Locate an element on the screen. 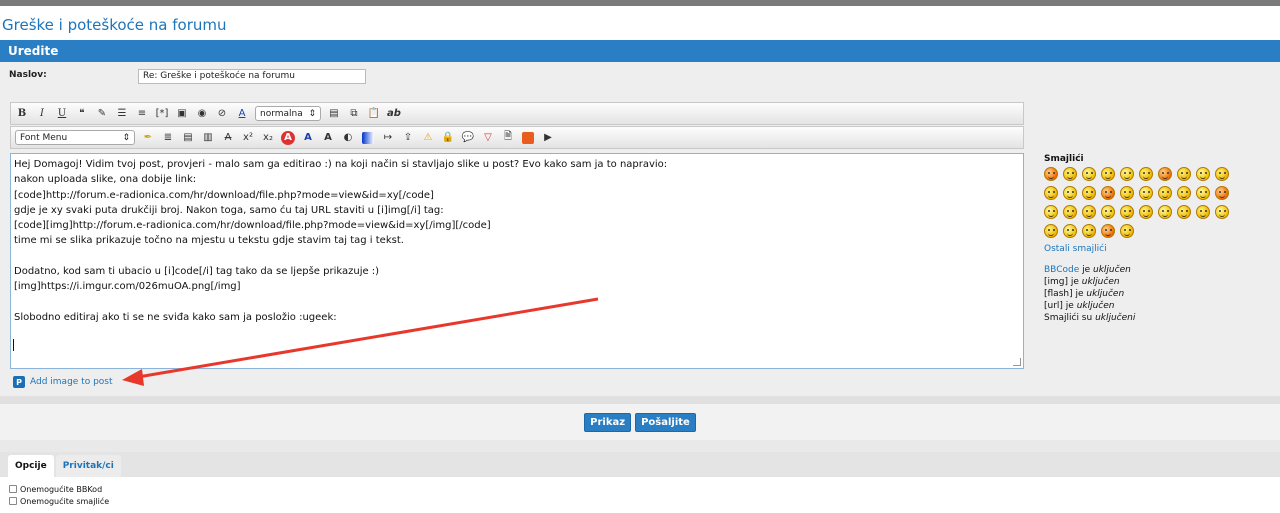  image-icon: ▣ is located at coordinates (182, 114).